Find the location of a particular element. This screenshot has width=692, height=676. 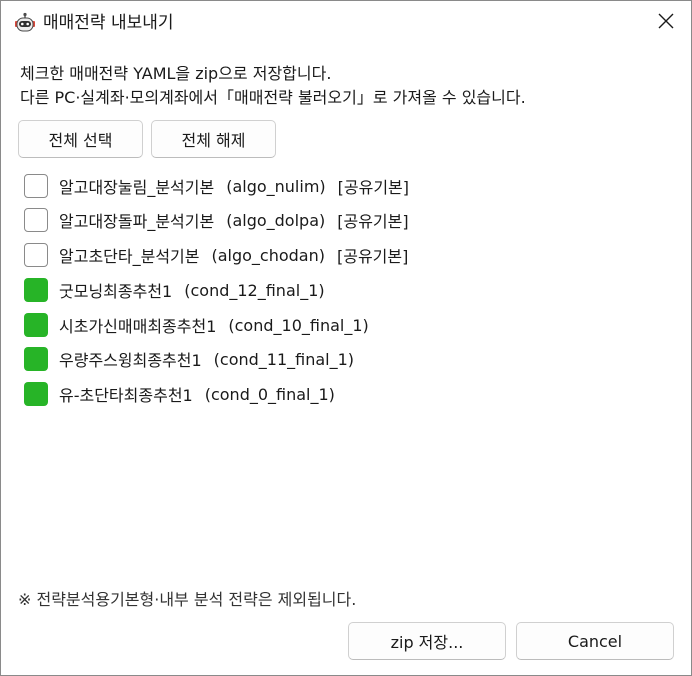

close-icon is located at coordinates (666, 23).